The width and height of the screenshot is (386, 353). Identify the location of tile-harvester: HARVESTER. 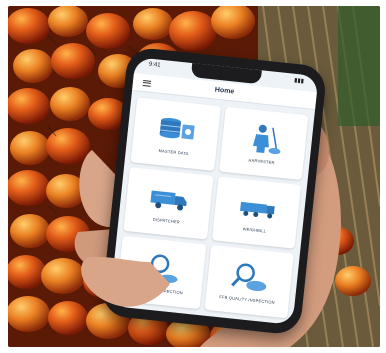
(263, 143).